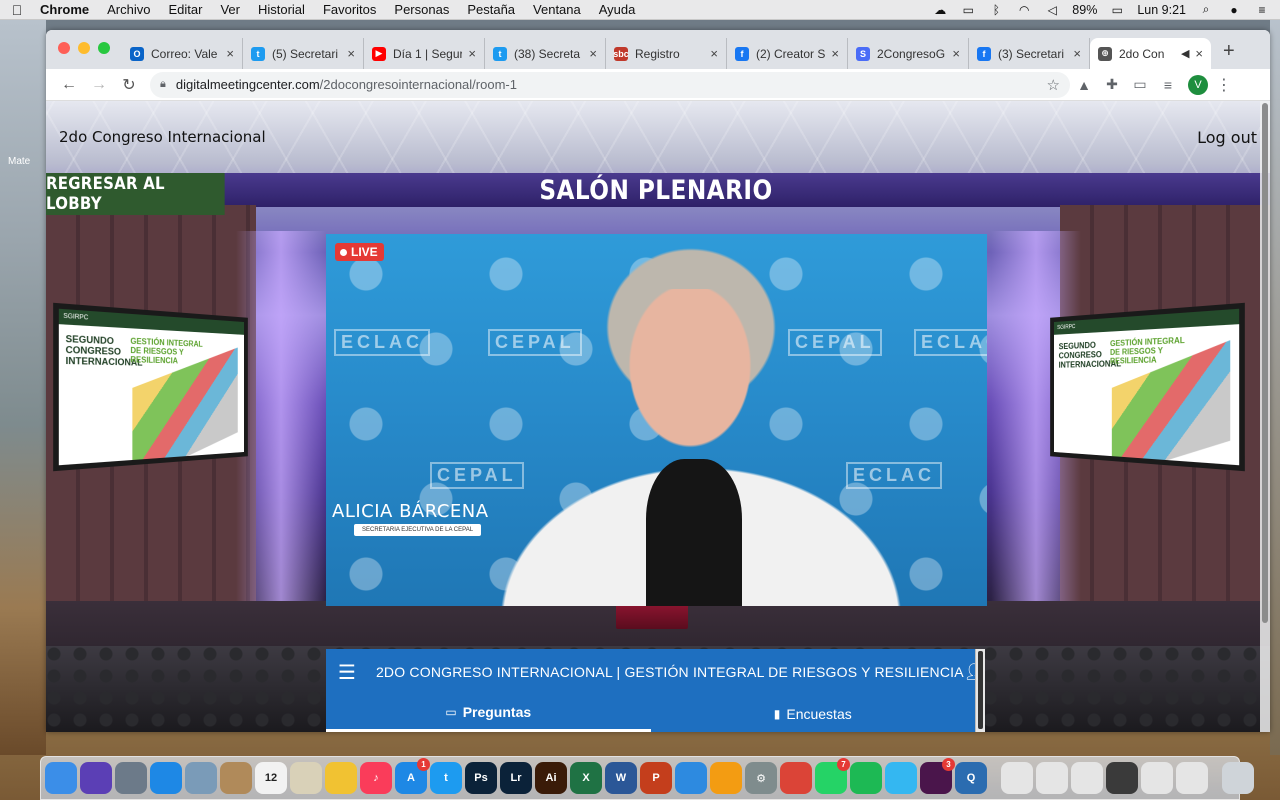  Describe the element at coordinates (617, 9) in the screenshot. I see `menu-ayuda: Ayuda` at that location.